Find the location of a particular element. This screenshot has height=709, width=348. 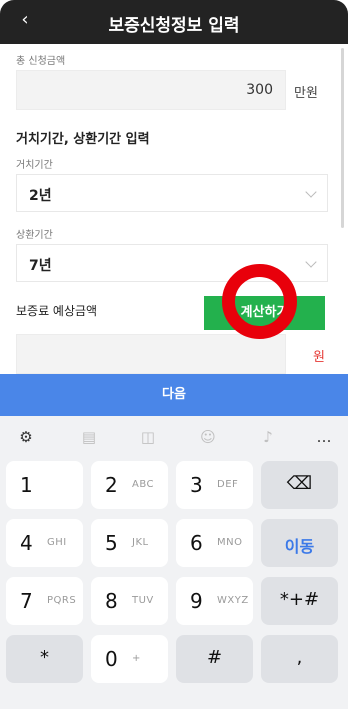

grace-period-value: 2년 is located at coordinates (40, 196).